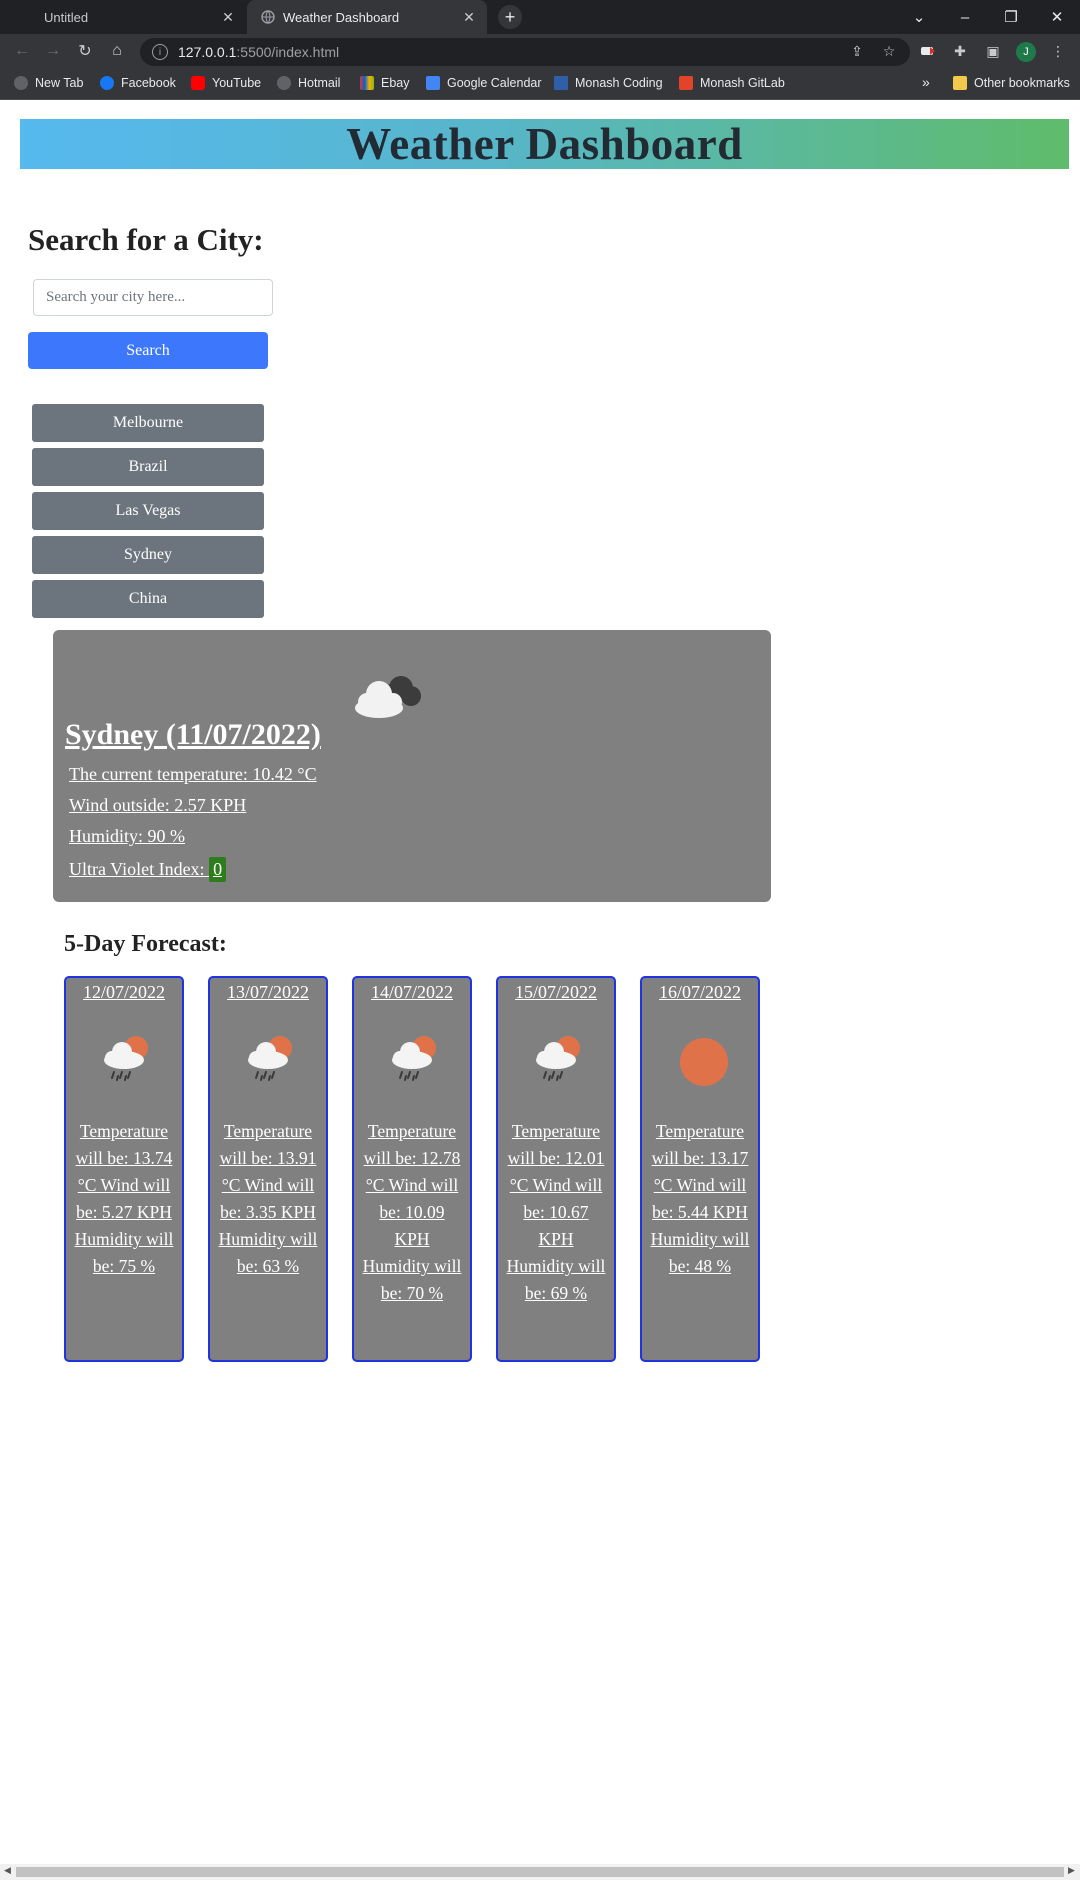 This screenshot has height=1880, width=1080. What do you see at coordinates (319, 83) in the screenshot?
I see `bookmark-label: Hotmail` at bounding box center [319, 83].